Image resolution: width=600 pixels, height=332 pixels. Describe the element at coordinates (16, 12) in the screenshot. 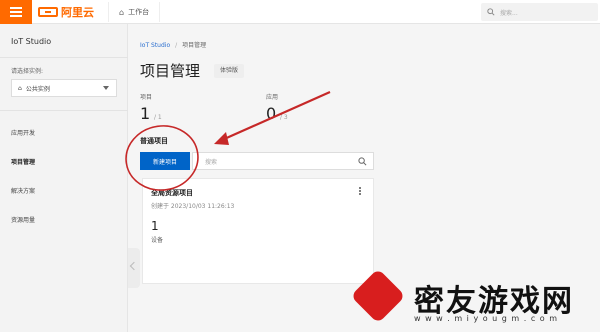

I see `menu-icon` at that location.